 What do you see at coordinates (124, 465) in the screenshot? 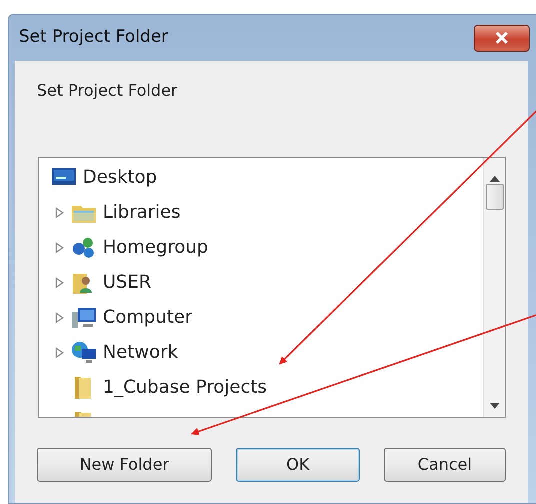
I see `dialog-button: New Folder` at bounding box center [124, 465].